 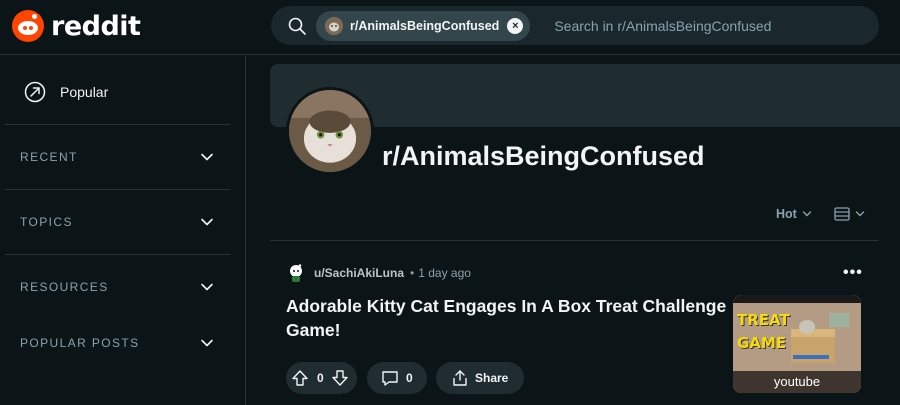 I want to click on section-label: TOPICS, so click(x=46, y=222).